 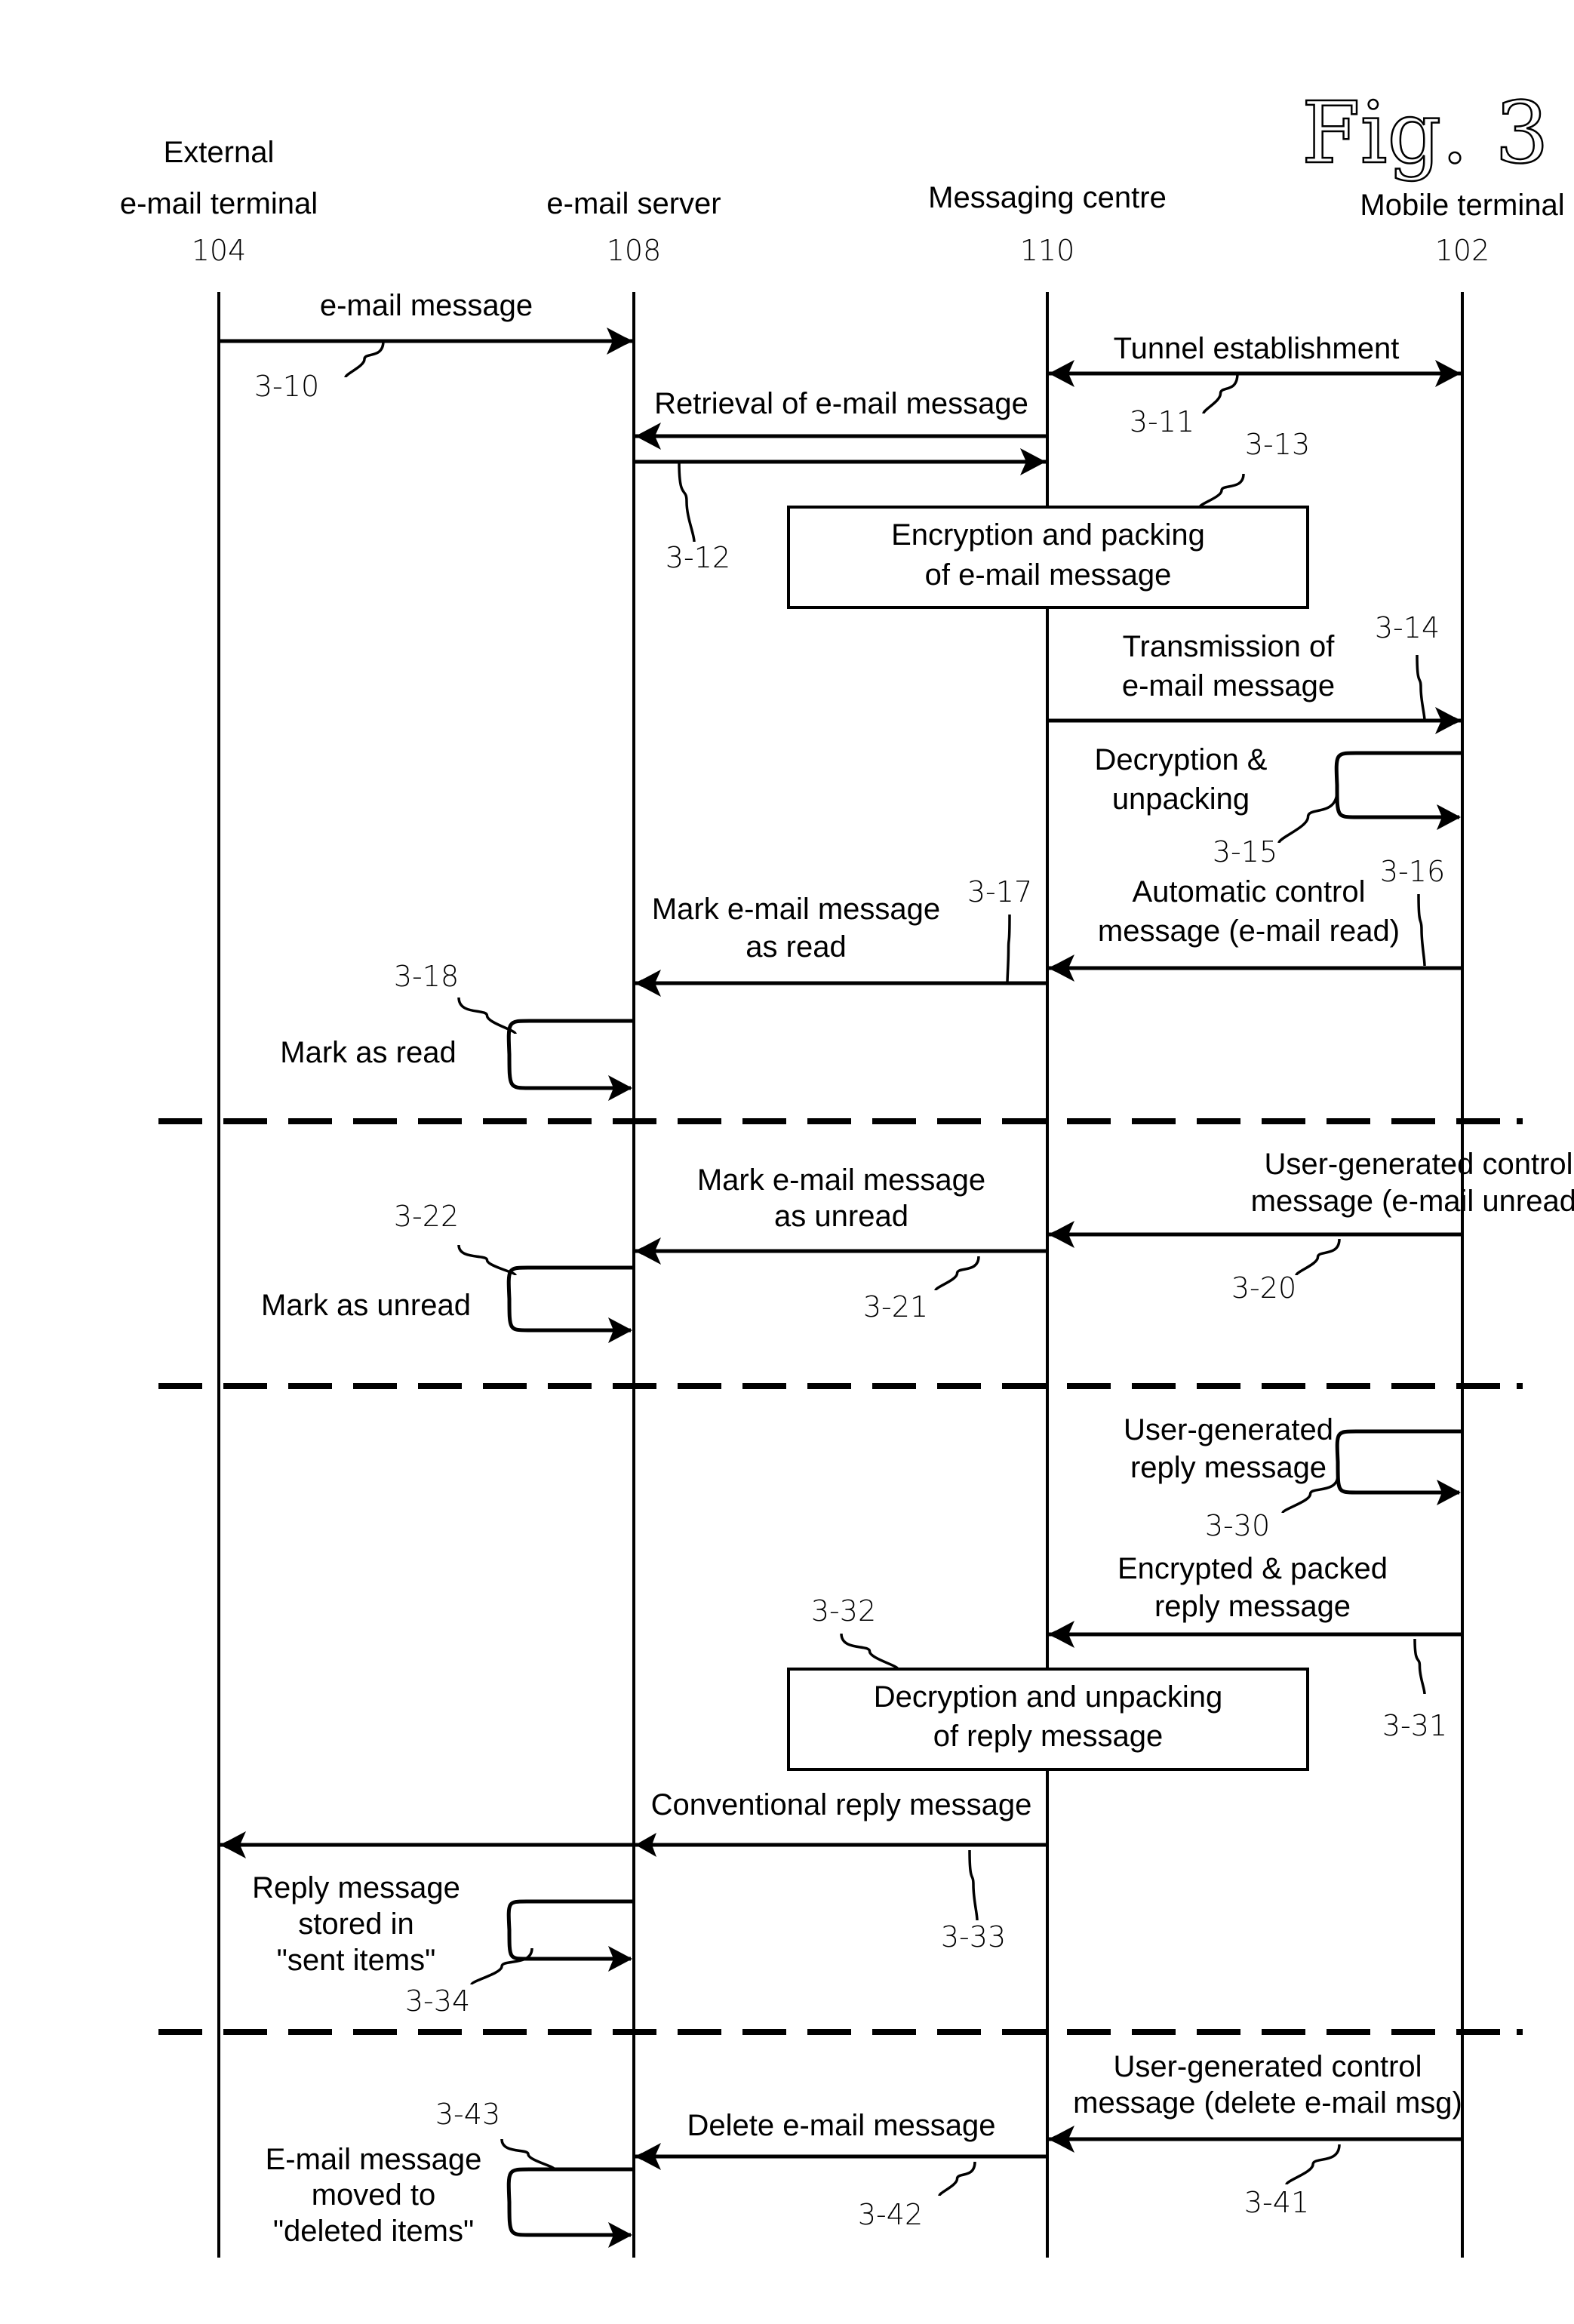 I want to click on participant-mc: Messaging centre 110, so click(x=1047, y=224).